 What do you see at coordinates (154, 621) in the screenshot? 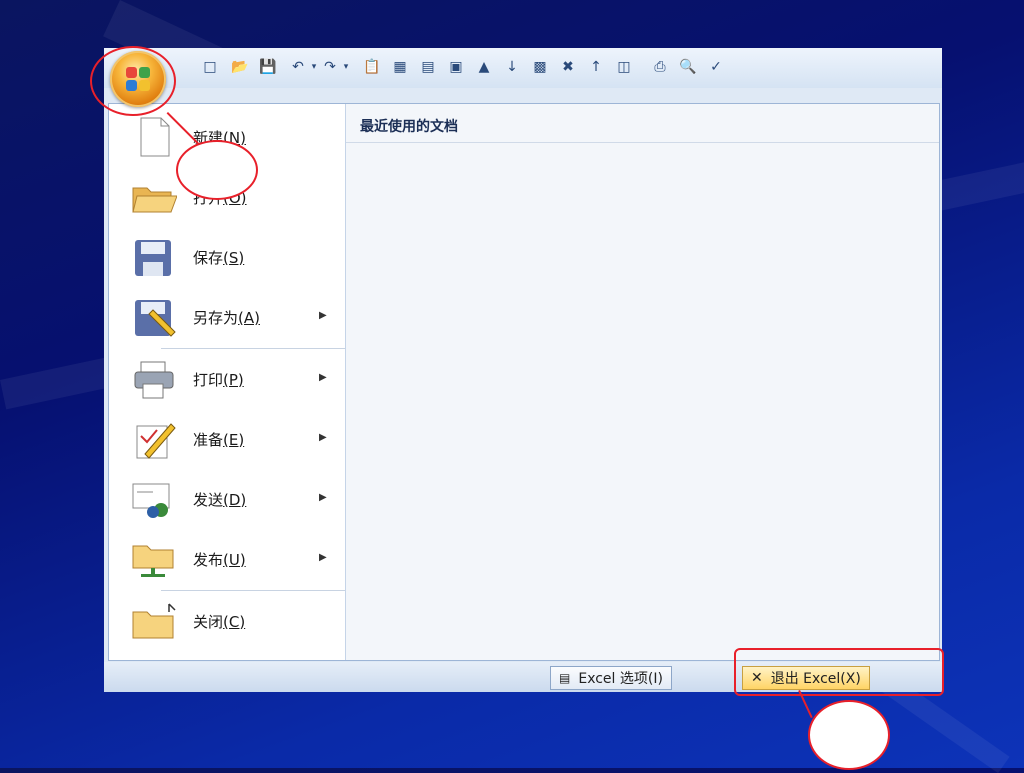
I see `close-folder-icon` at bounding box center [154, 621].